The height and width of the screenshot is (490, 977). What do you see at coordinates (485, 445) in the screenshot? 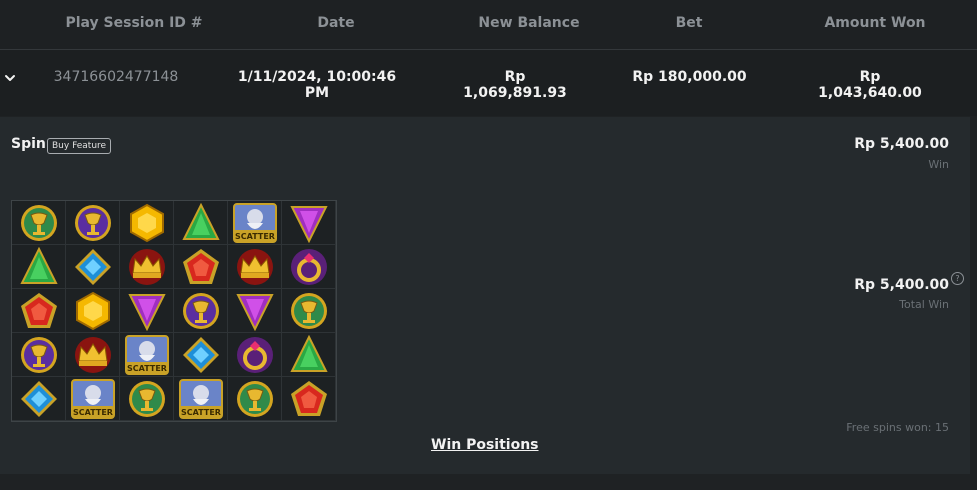
I see `win-positions-link: Win Positions` at bounding box center [485, 445].